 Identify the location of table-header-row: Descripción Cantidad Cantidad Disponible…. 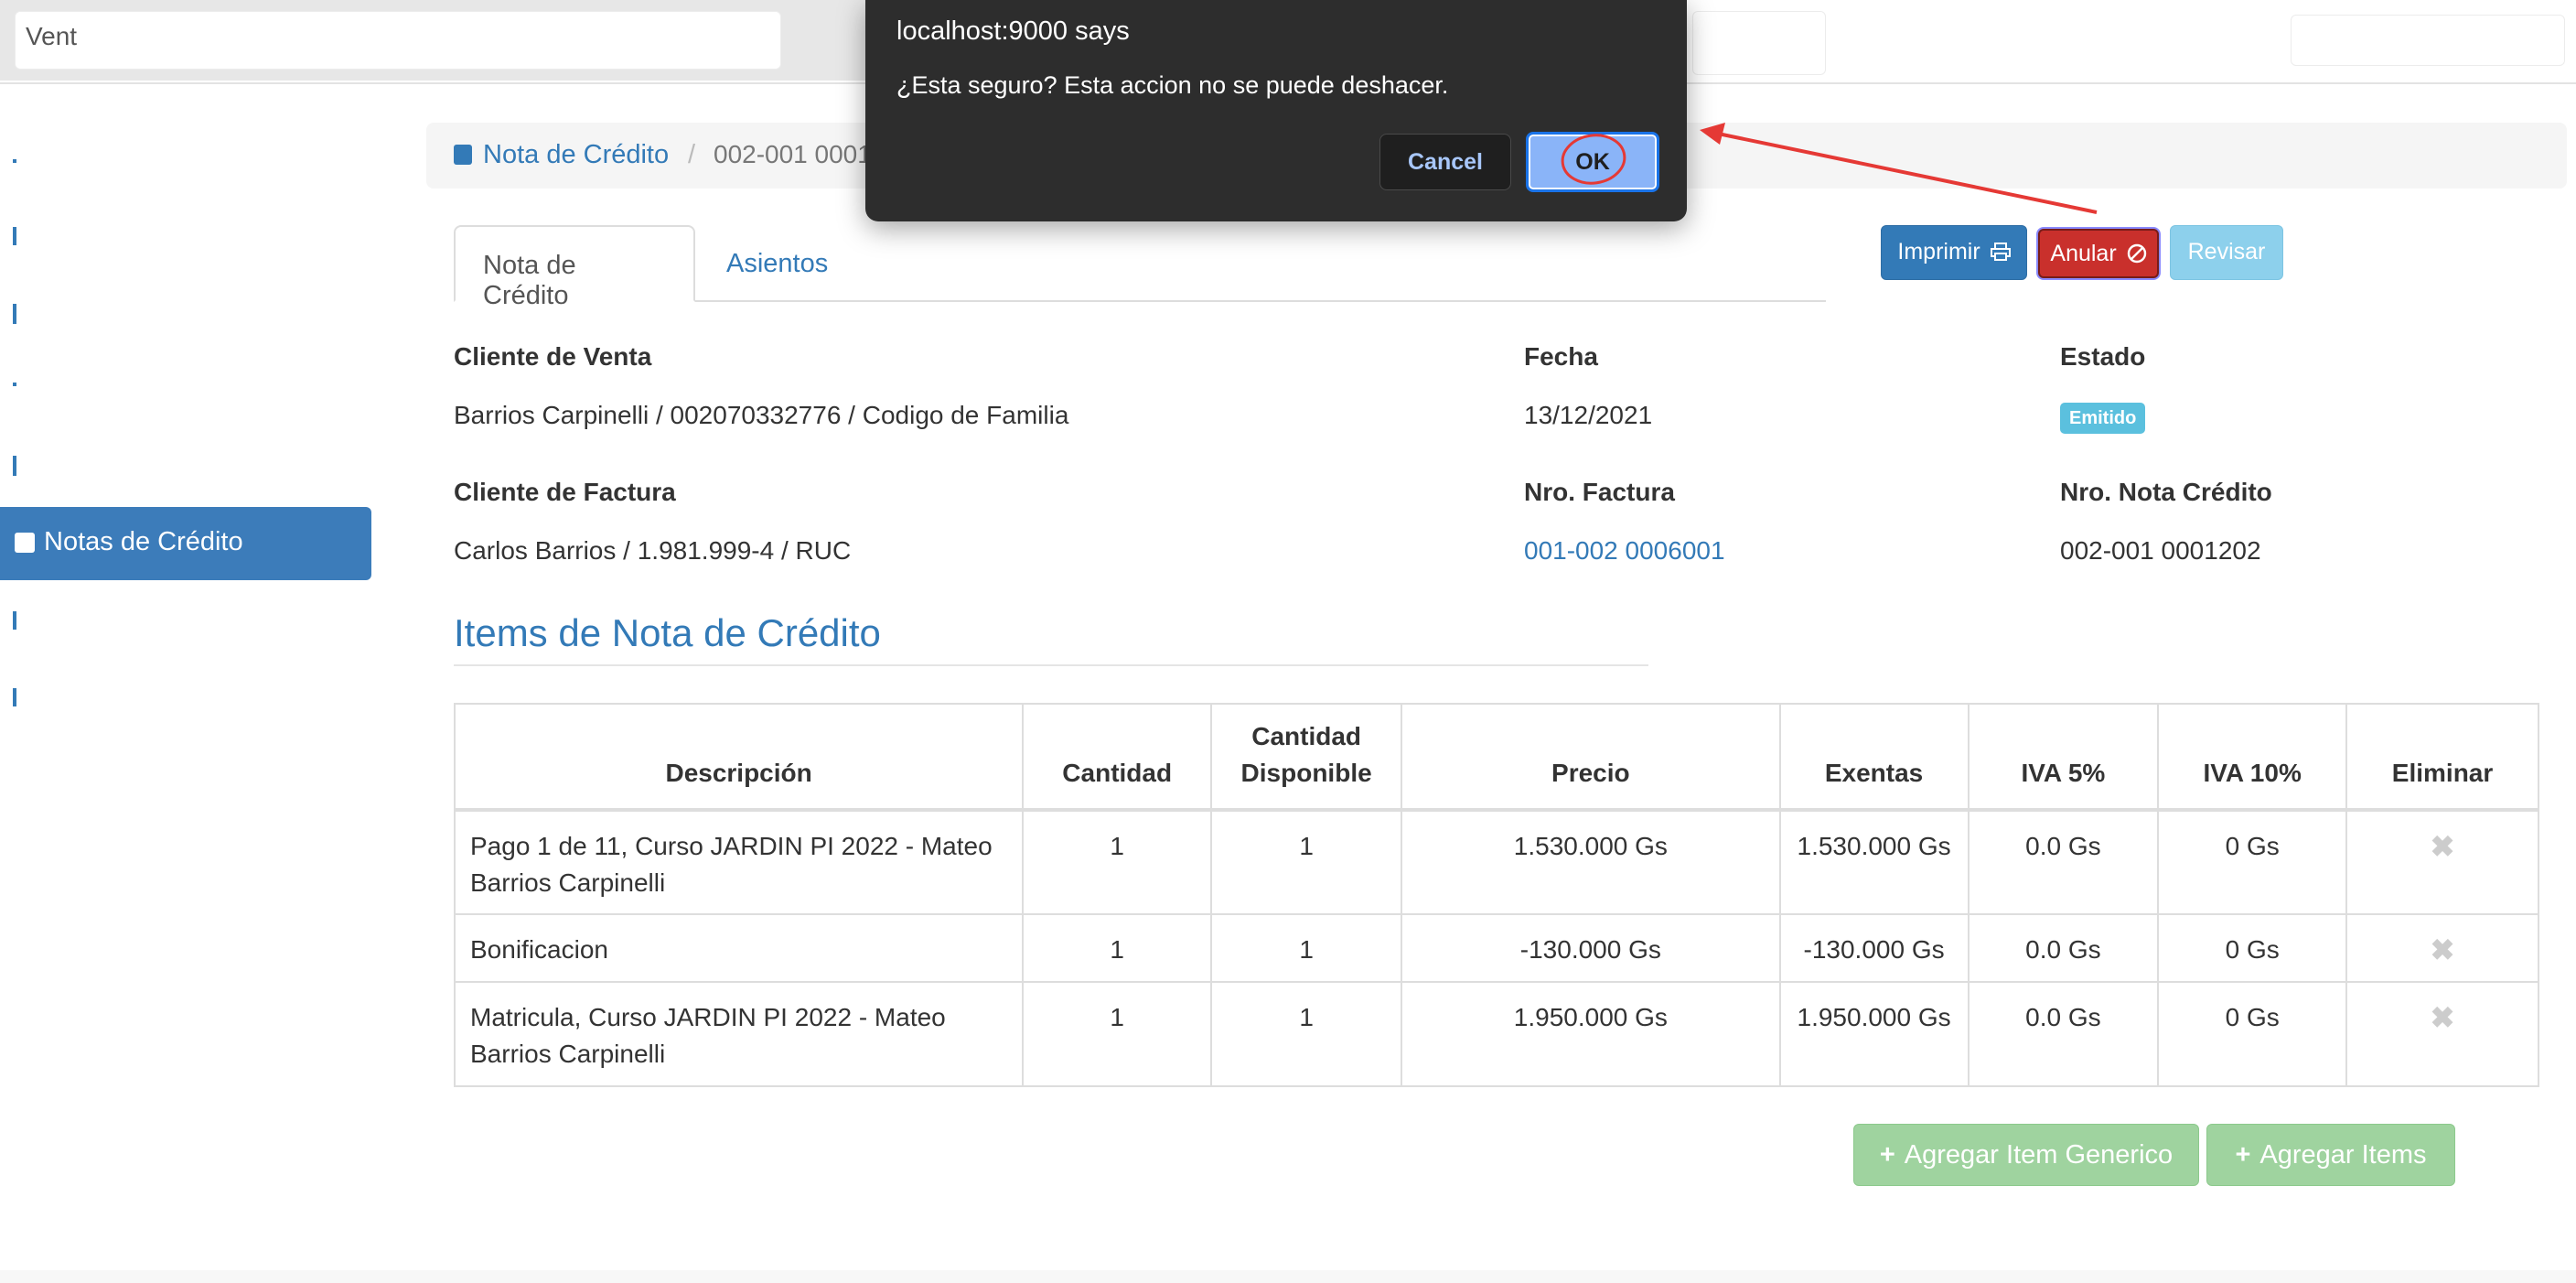
(1496, 757).